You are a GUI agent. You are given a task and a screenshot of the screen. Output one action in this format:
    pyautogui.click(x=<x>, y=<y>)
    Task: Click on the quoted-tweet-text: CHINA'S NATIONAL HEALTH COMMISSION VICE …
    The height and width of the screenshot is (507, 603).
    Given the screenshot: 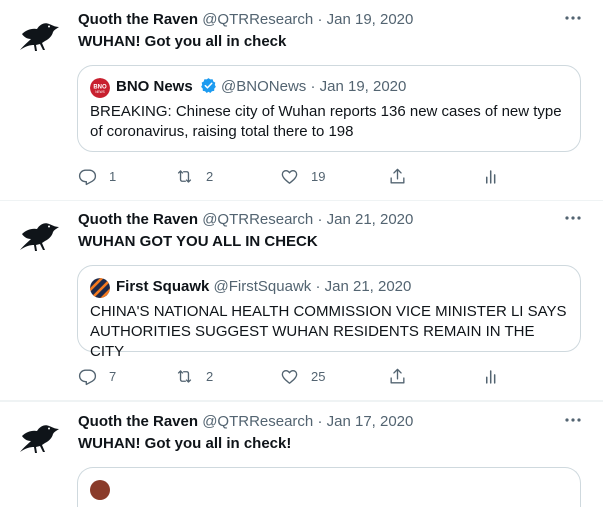 What is the action you would take?
    pyautogui.click(x=328, y=331)
    